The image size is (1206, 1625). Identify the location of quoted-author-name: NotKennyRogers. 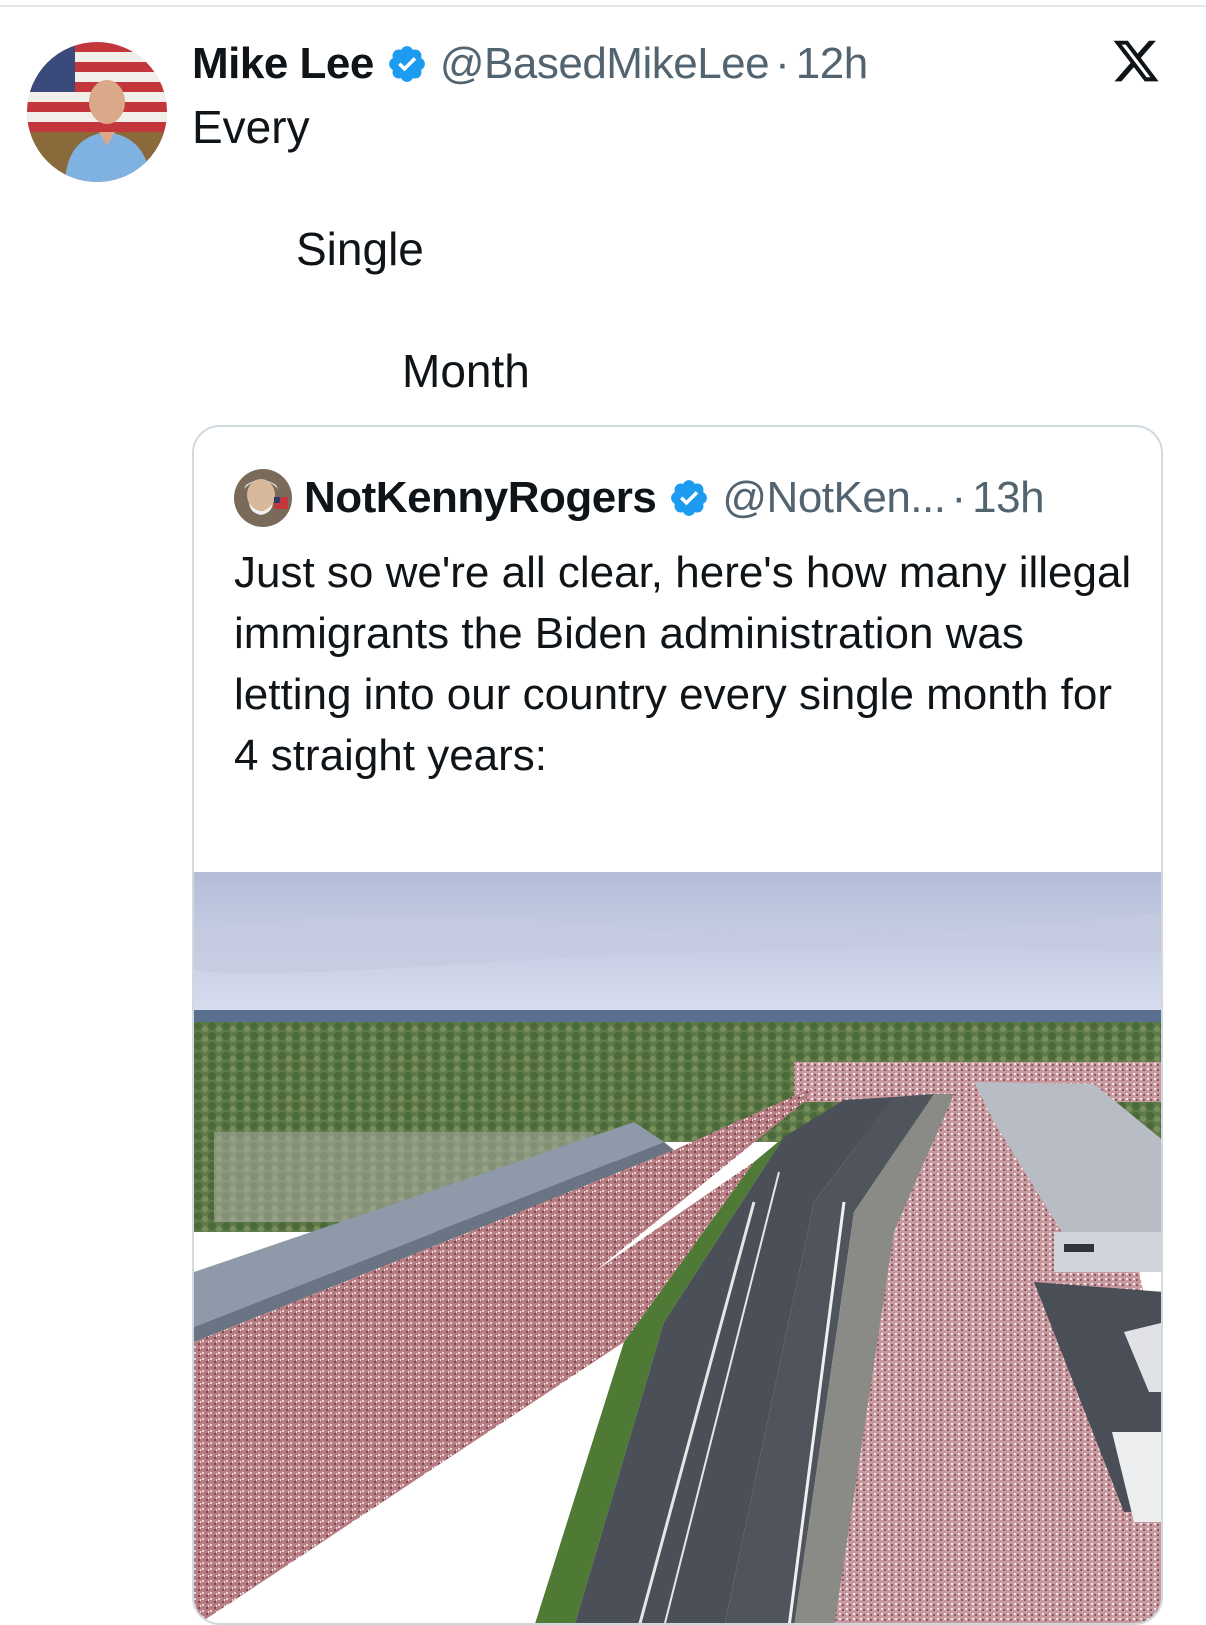
(480, 498).